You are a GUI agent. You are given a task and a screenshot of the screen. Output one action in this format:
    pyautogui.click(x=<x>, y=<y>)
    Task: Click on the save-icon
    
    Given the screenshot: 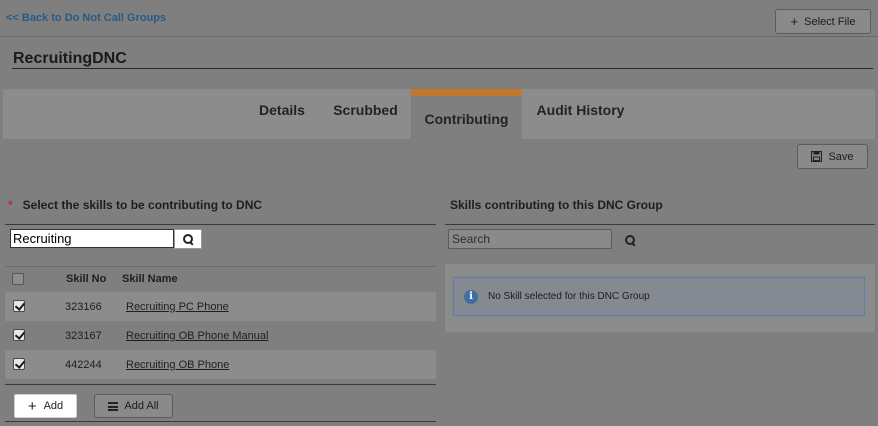 What is the action you would take?
    pyautogui.click(x=817, y=156)
    